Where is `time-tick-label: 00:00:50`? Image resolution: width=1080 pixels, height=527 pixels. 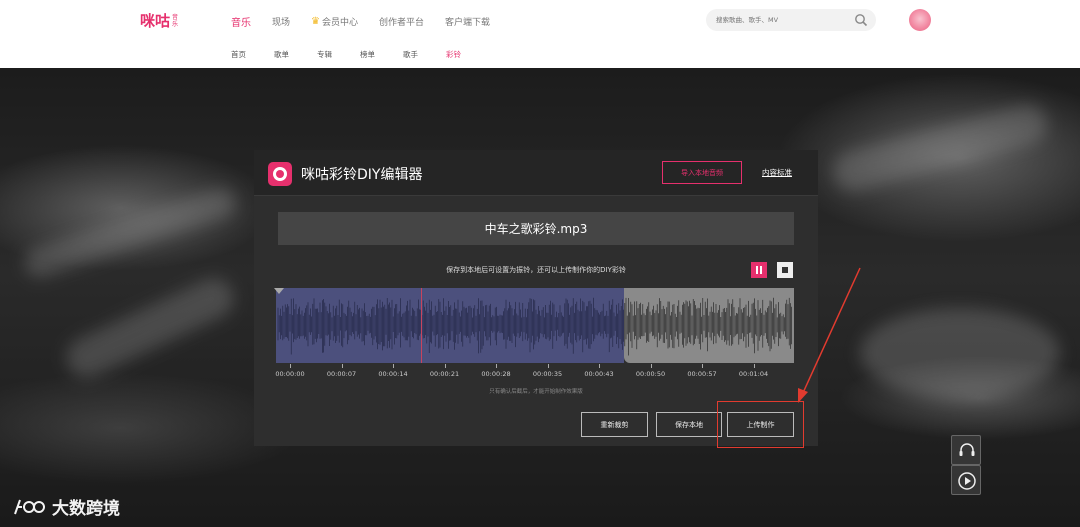
time-tick-label: 00:00:50 is located at coordinates (650, 374).